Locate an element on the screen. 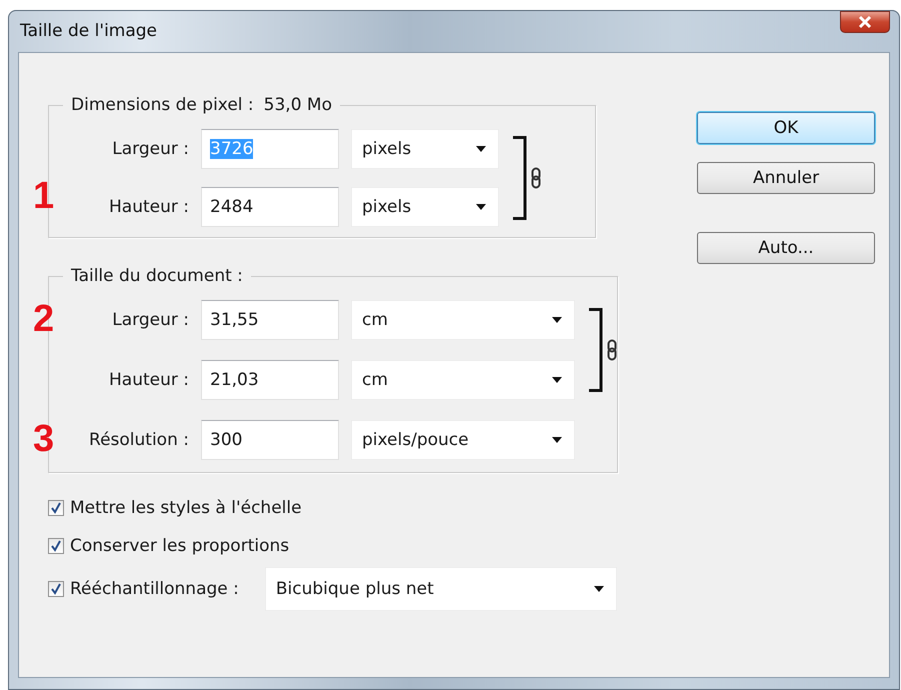 This screenshot has width=901, height=690. input-field: 21,03 is located at coordinates (270, 380).